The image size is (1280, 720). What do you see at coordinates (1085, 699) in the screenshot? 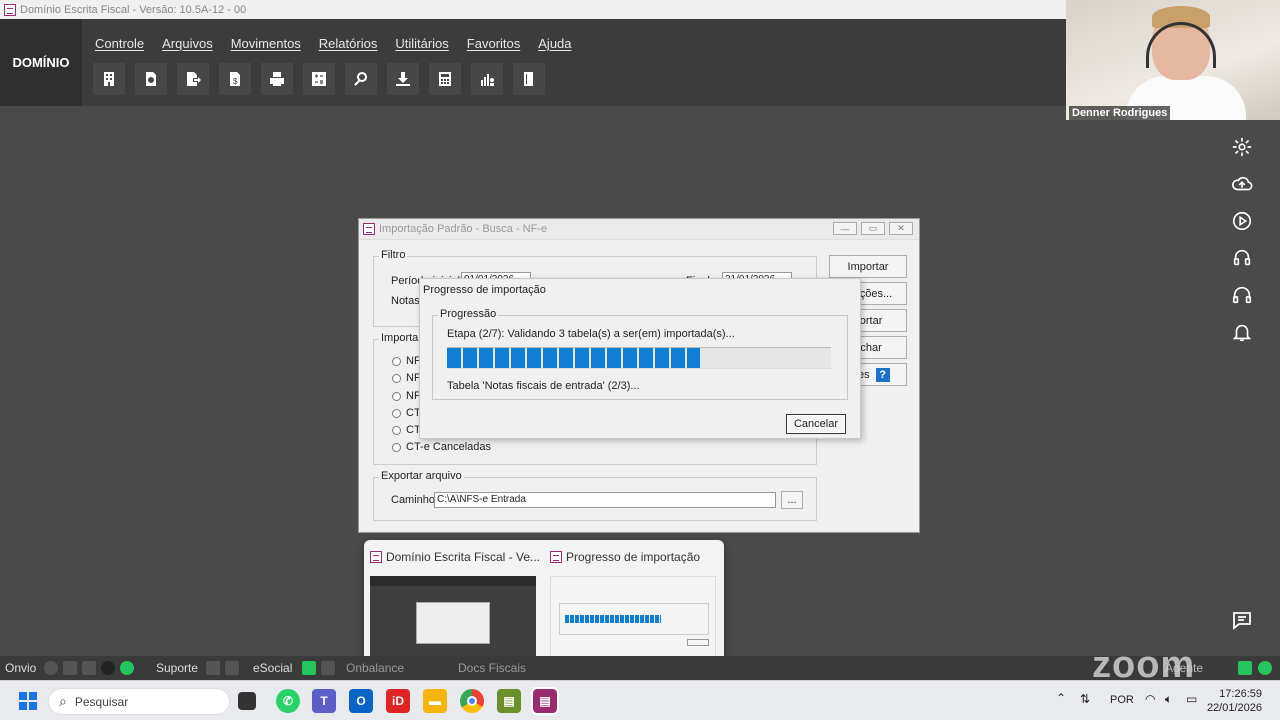
I see `tray-network-share-icon: ⇅` at bounding box center [1085, 699].